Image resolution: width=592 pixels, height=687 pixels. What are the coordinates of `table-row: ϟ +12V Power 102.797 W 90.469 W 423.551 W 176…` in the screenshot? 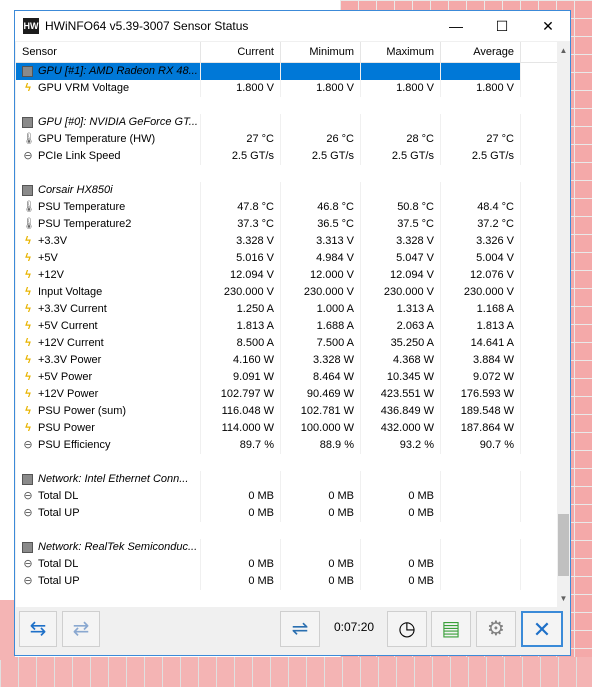 It's located at (268, 394).